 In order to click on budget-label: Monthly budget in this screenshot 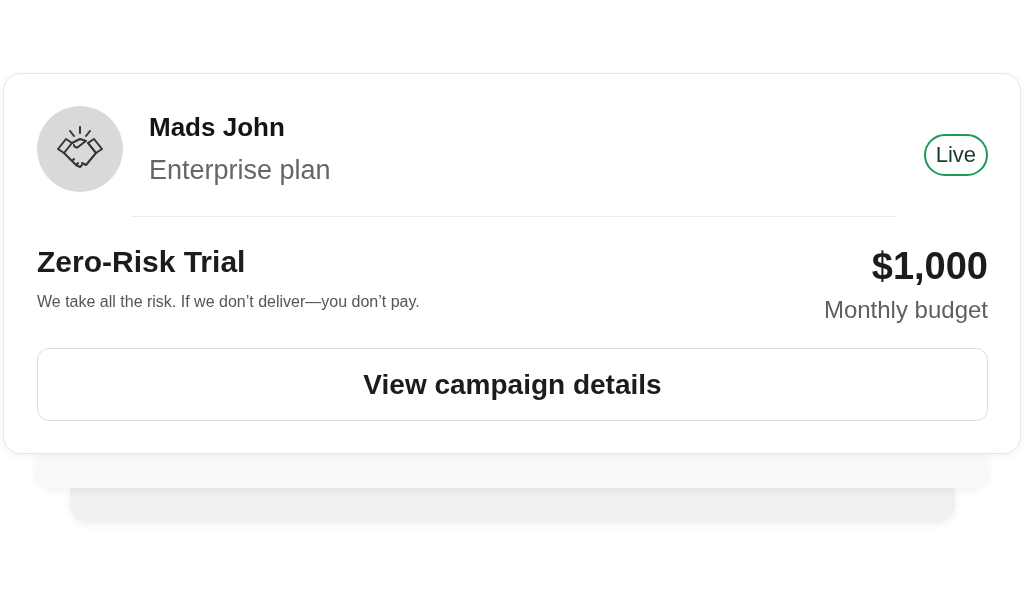, I will do `click(905, 310)`.